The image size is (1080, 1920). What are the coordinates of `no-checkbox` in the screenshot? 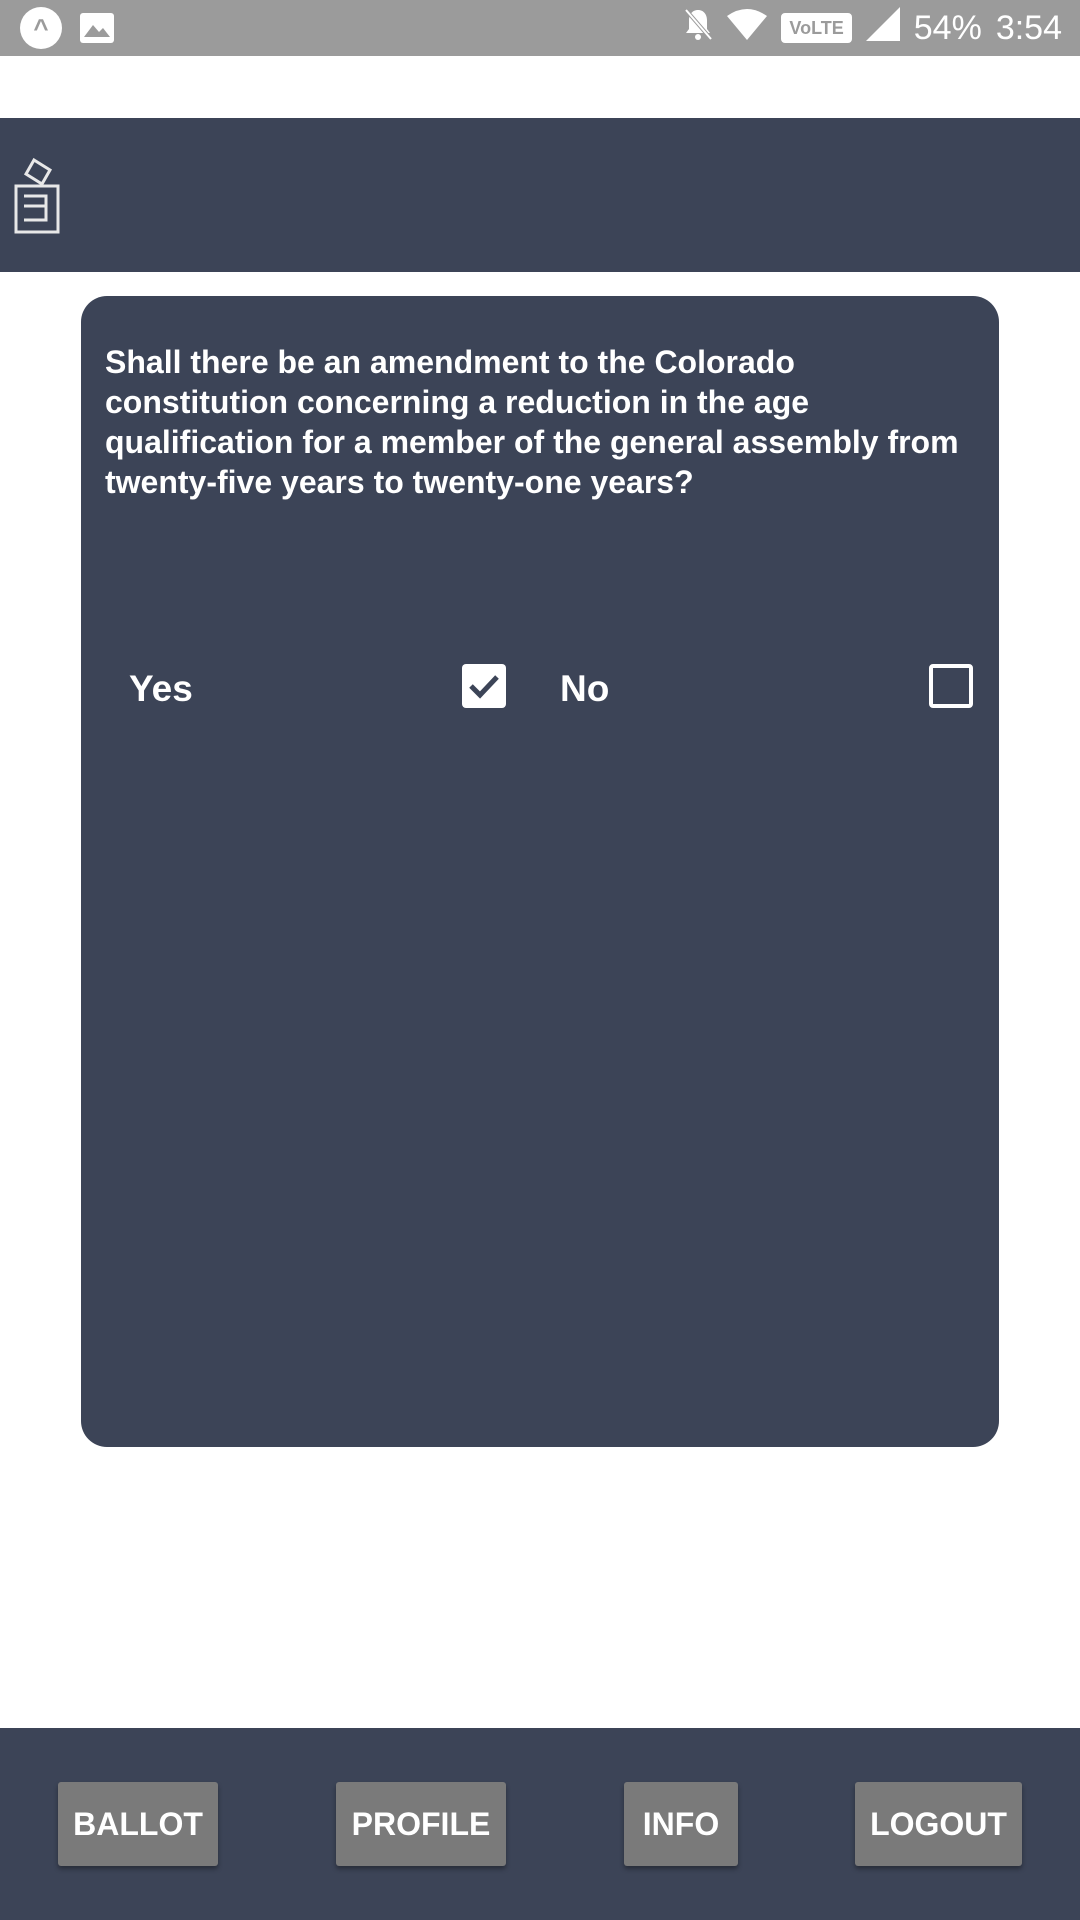 It's located at (951, 686).